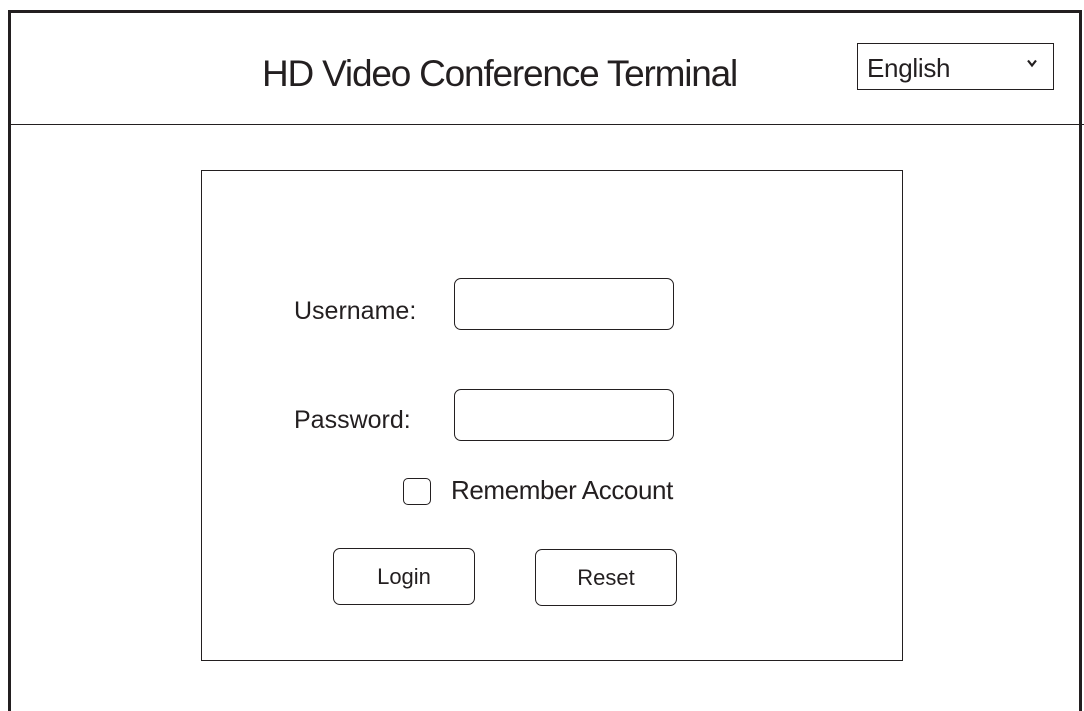  Describe the element at coordinates (500, 73) in the screenshot. I see `app-title: HD Video Conference Terminal` at that location.